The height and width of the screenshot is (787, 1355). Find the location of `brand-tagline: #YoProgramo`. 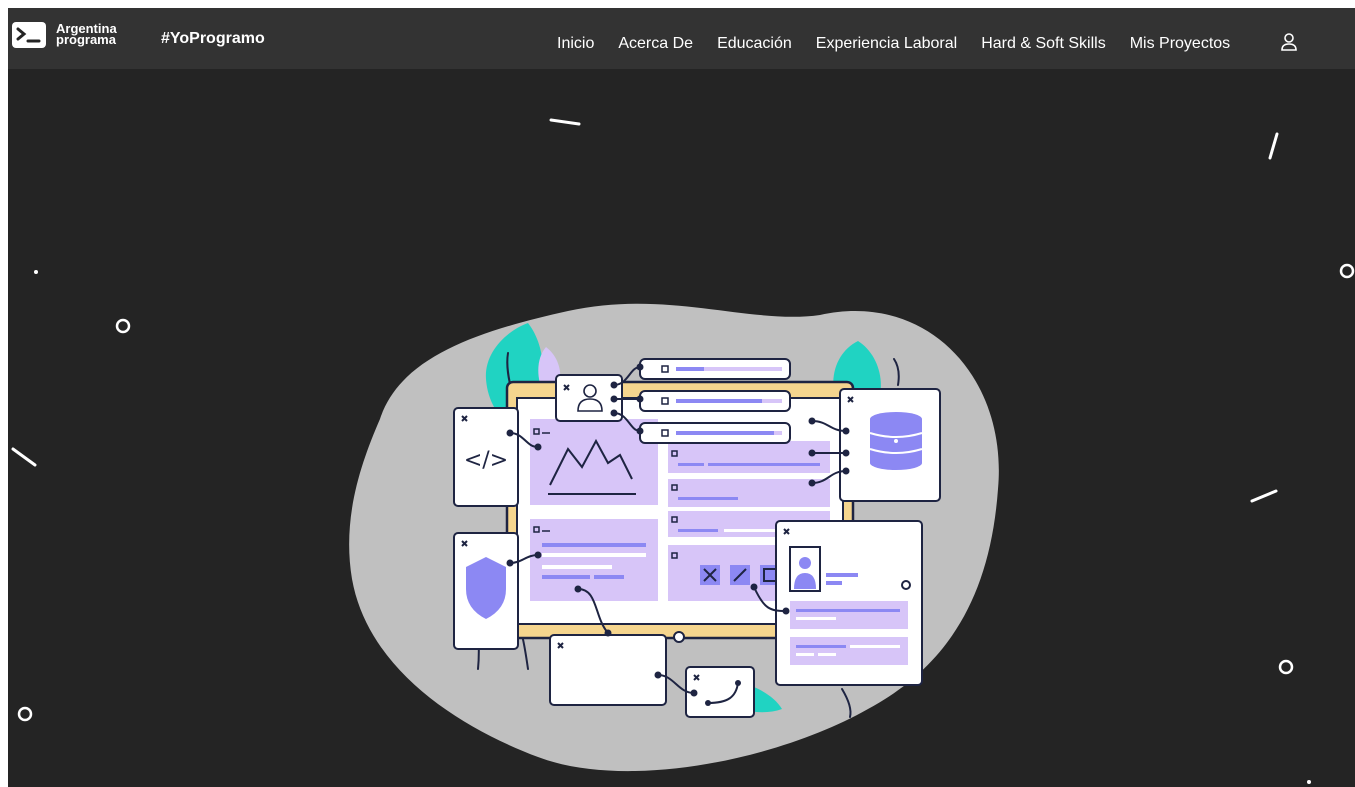

brand-tagline: #YoProgramo is located at coordinates (213, 38).